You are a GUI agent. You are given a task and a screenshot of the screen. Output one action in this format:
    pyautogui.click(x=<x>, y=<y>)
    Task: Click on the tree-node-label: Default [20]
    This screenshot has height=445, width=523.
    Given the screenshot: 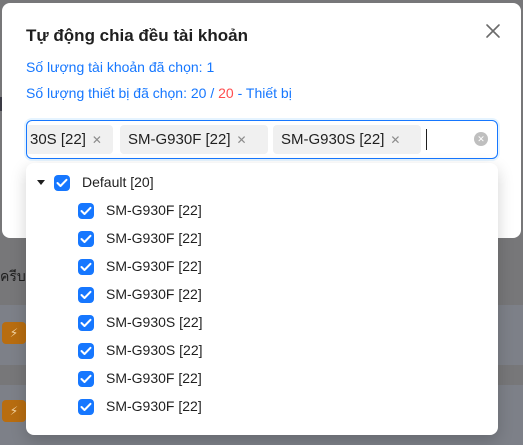 What is the action you would take?
    pyautogui.click(x=118, y=182)
    